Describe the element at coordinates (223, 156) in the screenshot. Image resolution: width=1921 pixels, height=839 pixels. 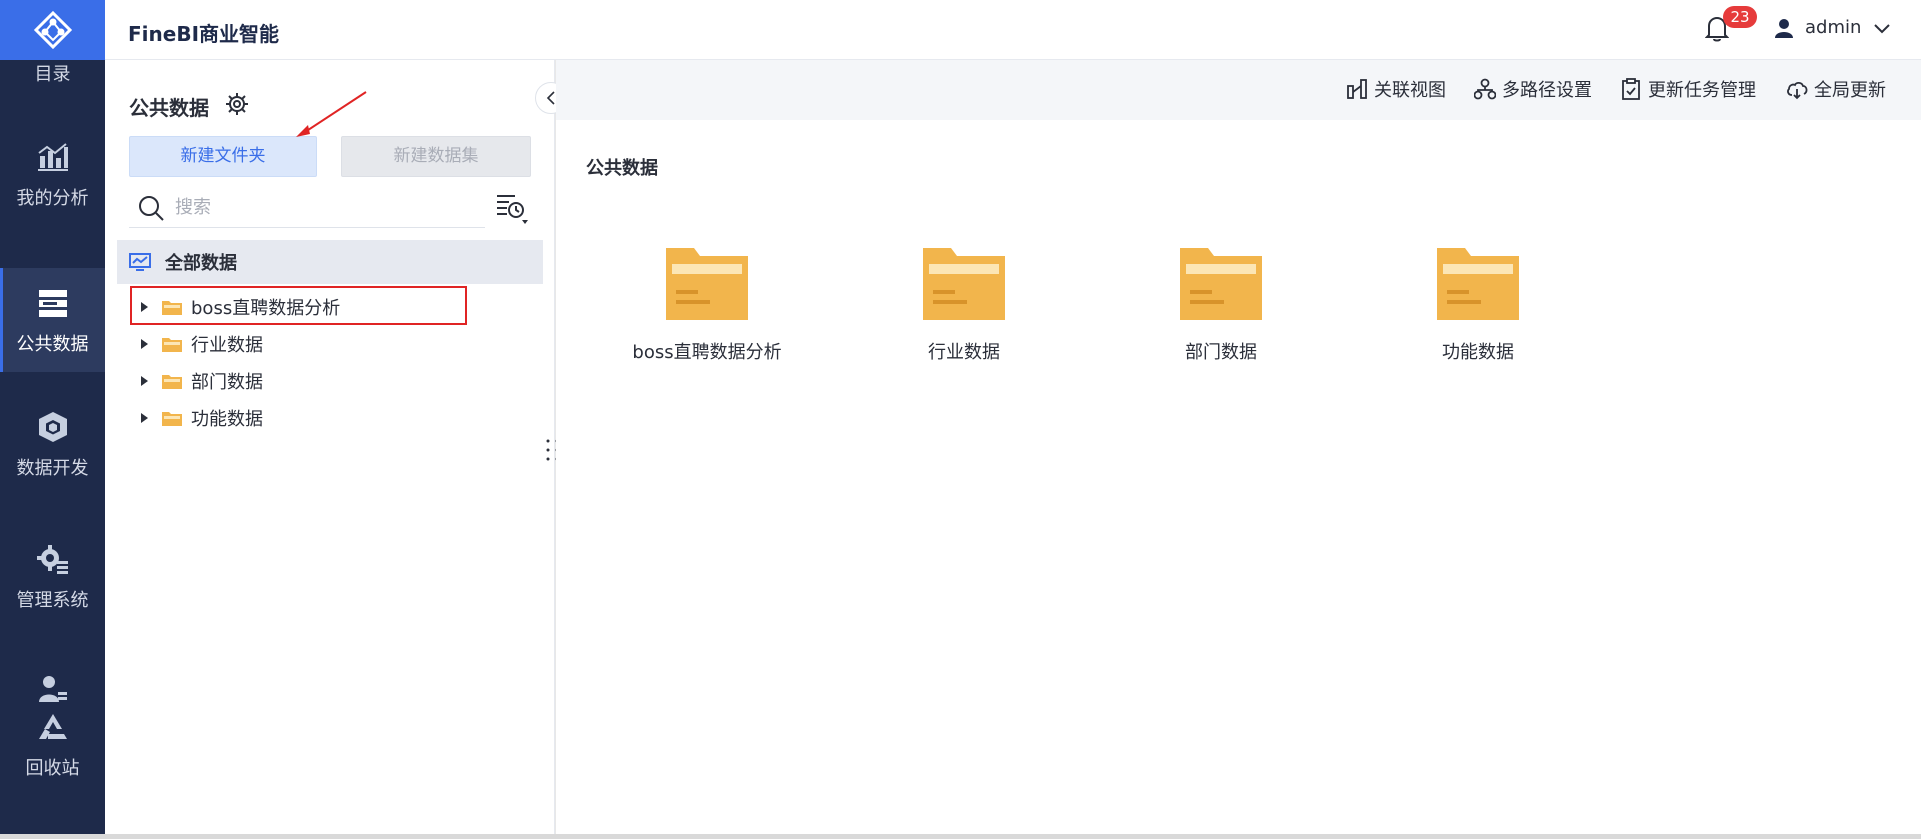
I see `new-folder-button: 新建文件夹` at that location.